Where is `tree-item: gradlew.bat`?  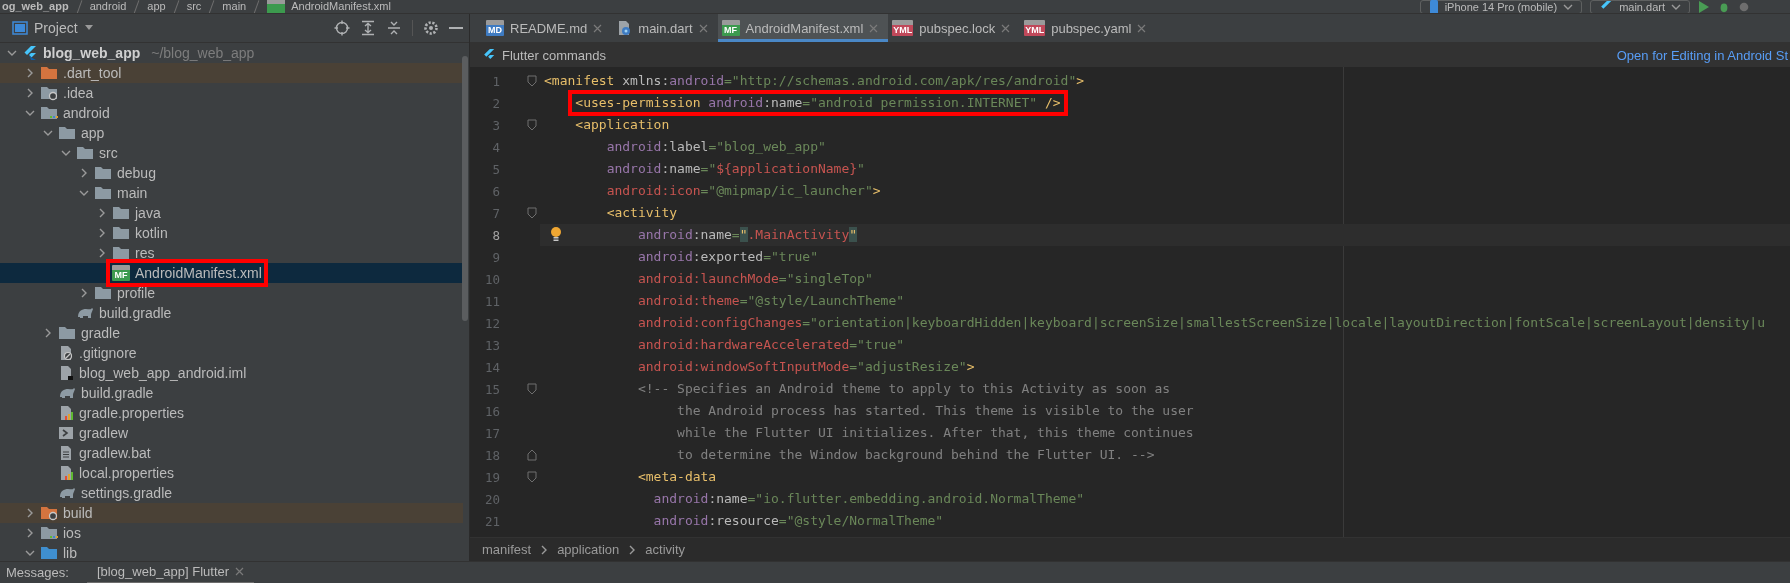
tree-item: gradlew.bat is located at coordinates (115, 453).